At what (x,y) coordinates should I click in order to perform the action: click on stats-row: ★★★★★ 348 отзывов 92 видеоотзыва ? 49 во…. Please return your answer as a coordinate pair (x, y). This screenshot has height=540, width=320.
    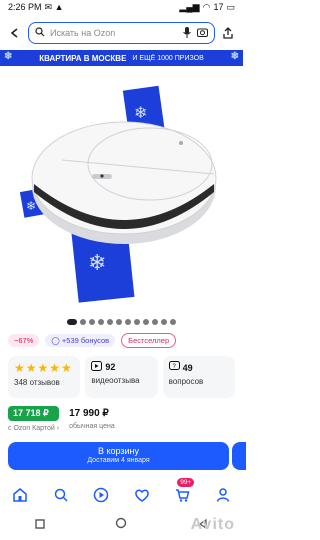
    Looking at the image, I should click on (121, 377).